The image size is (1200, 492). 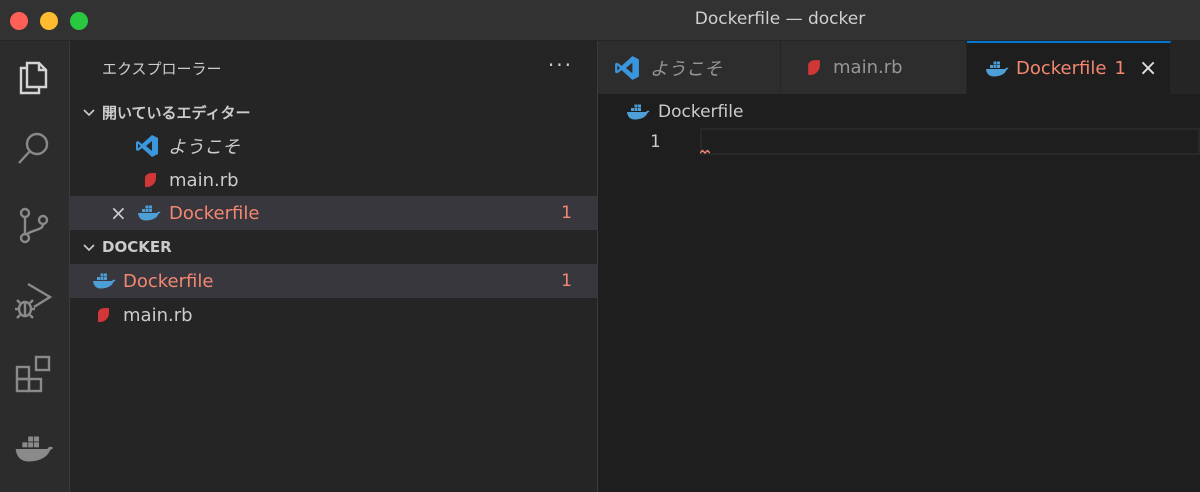 I want to click on open-editor-label: ようこそ, so click(x=204, y=147).